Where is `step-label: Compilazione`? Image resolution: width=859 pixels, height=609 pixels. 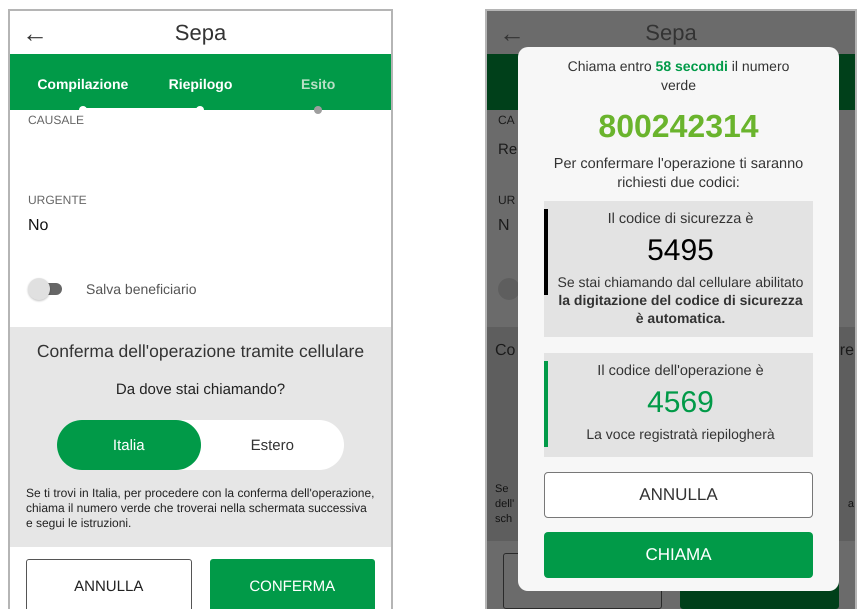
step-label: Compilazione is located at coordinates (82, 84).